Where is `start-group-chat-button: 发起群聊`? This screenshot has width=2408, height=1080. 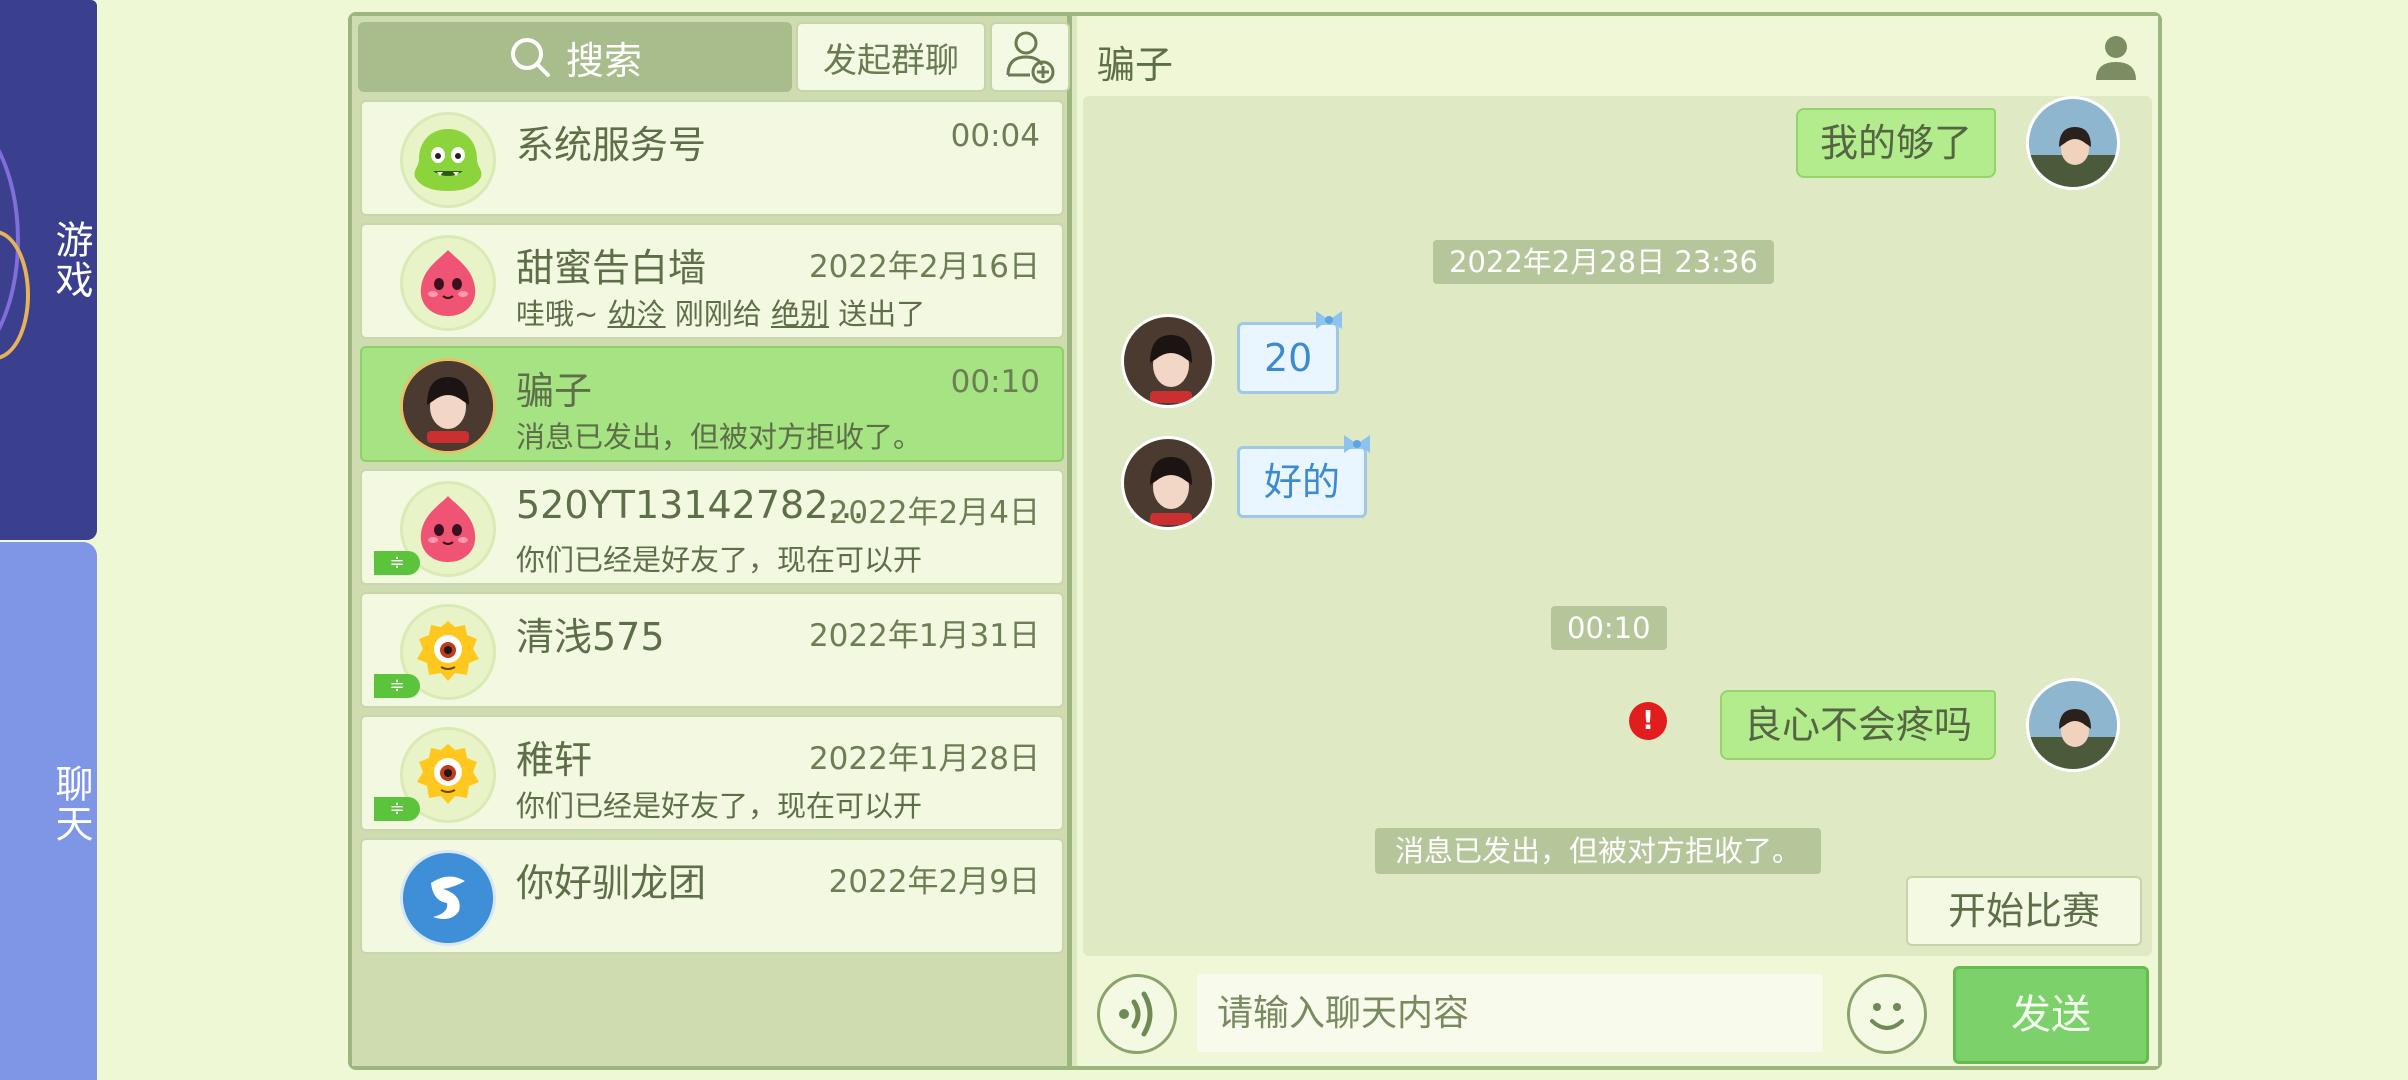 start-group-chat-button: 发起群聊 is located at coordinates (891, 57).